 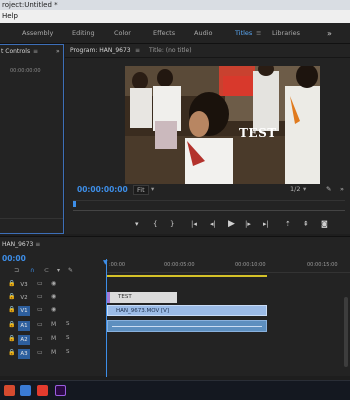 What do you see at coordinates (346, 332) in the screenshot?
I see `timeline-scrollbar` at bounding box center [346, 332].